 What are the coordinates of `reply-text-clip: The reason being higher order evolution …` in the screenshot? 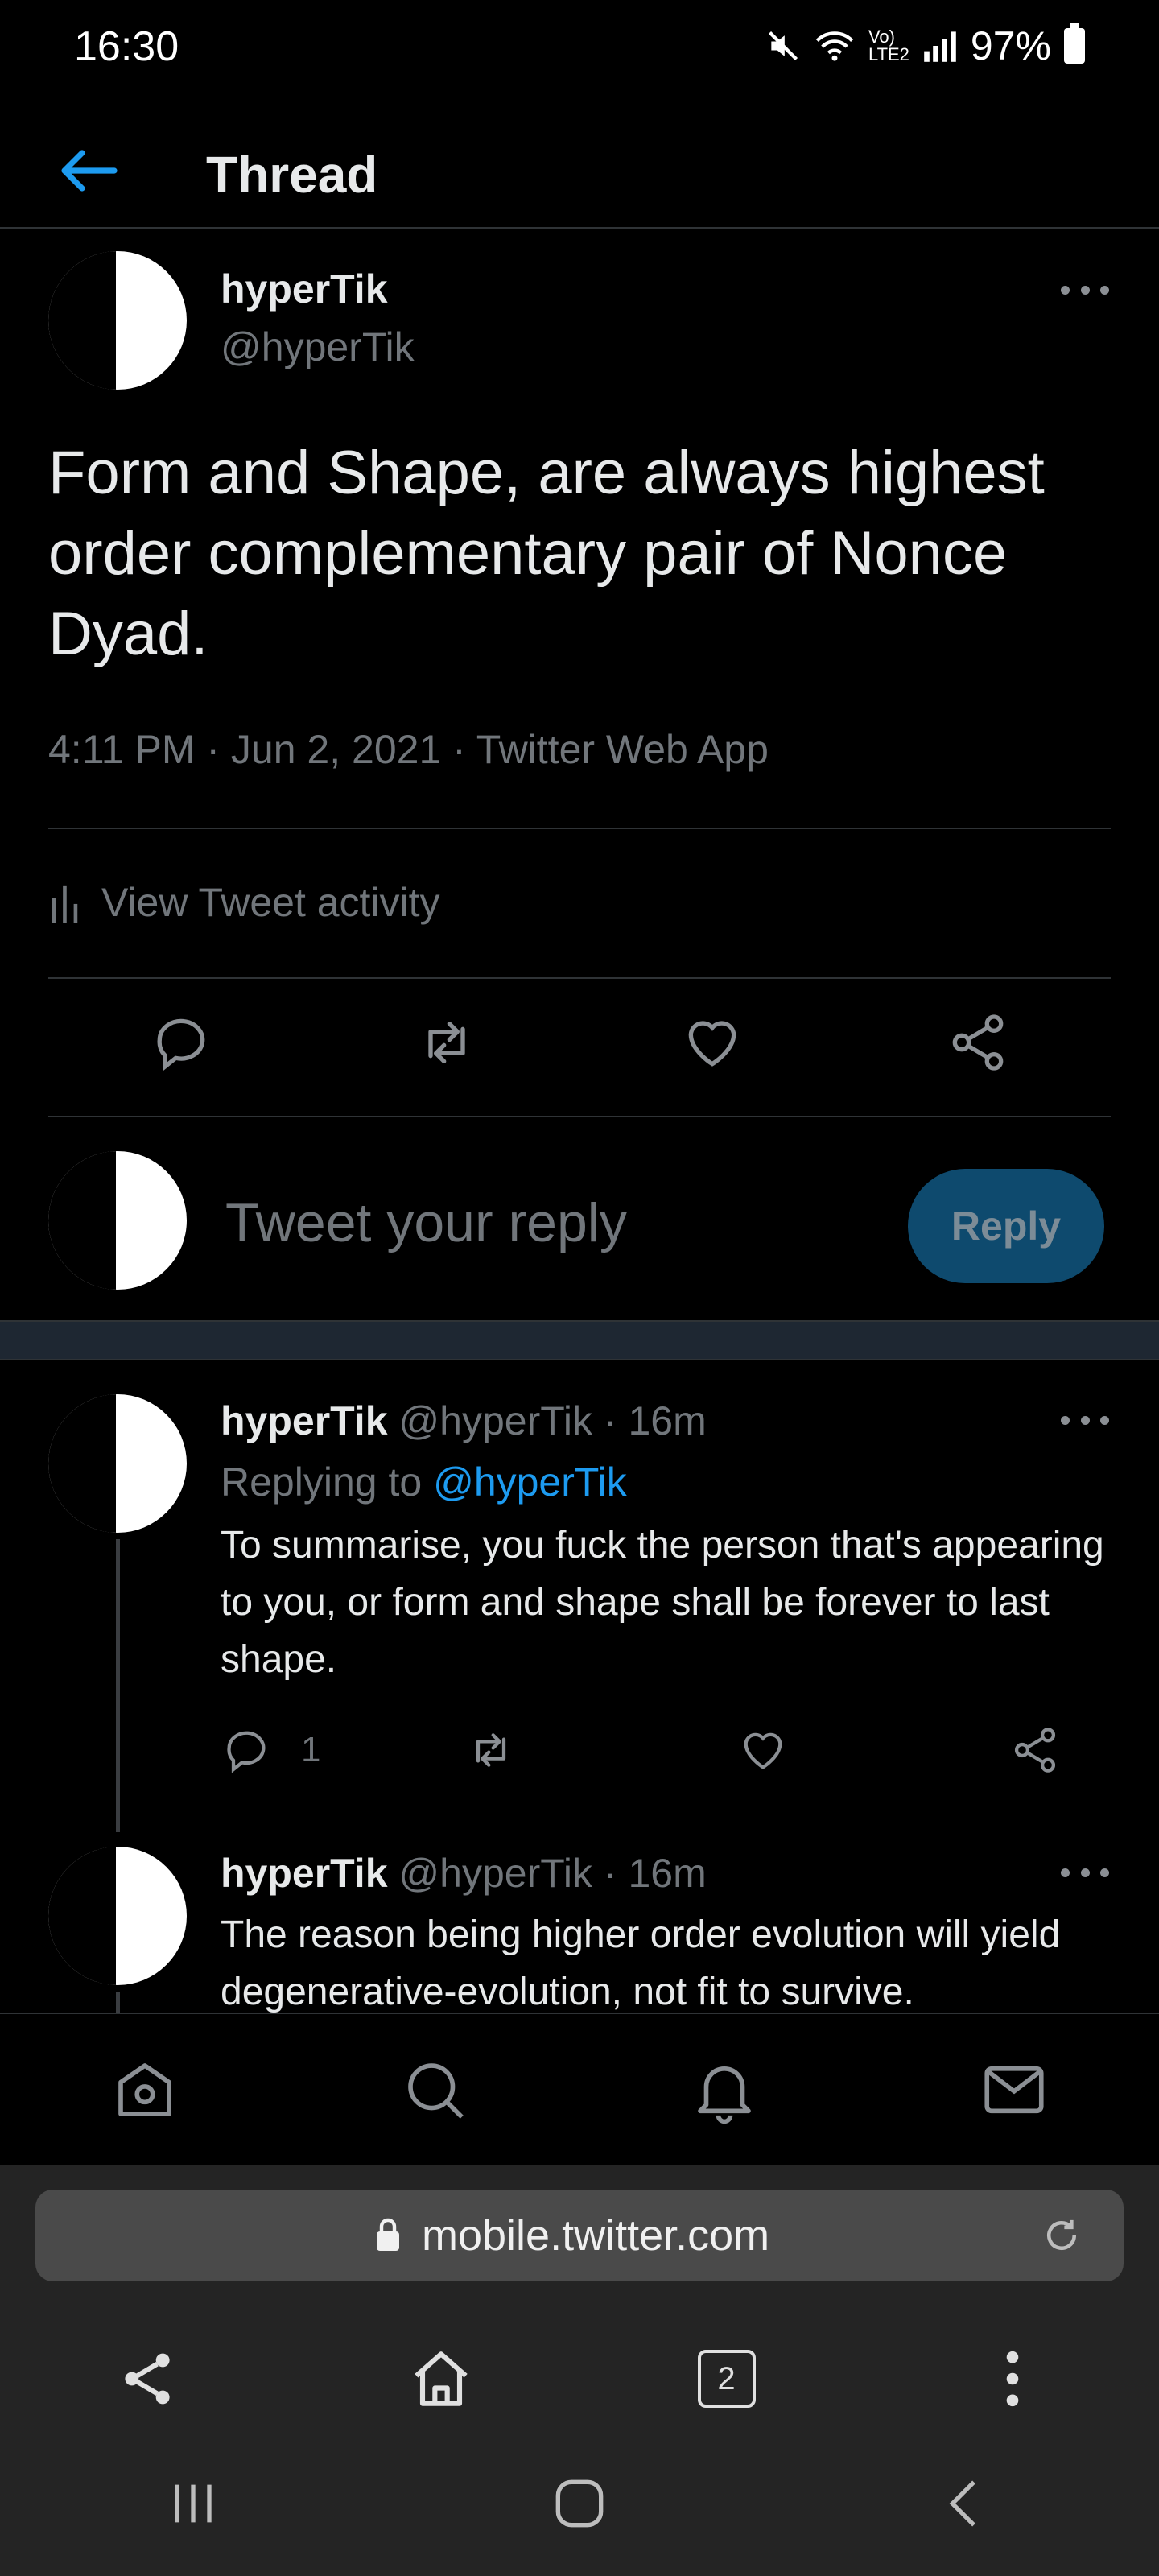 It's located at (667, 1959).